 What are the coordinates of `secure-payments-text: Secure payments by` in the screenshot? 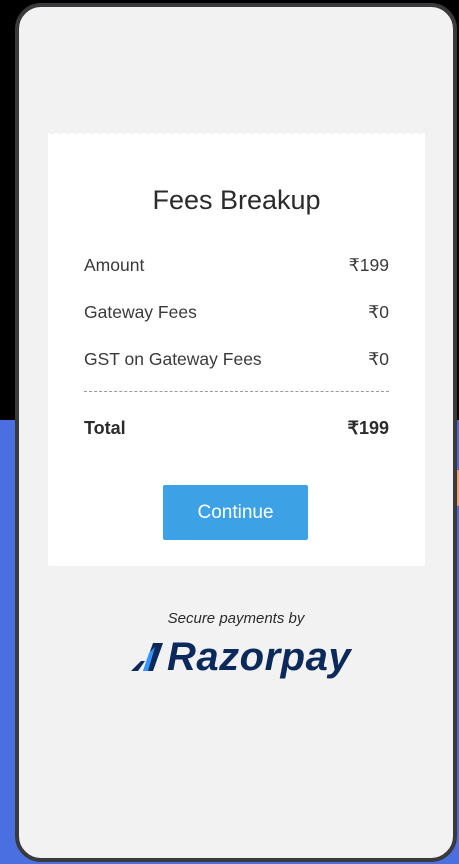 It's located at (236, 618).